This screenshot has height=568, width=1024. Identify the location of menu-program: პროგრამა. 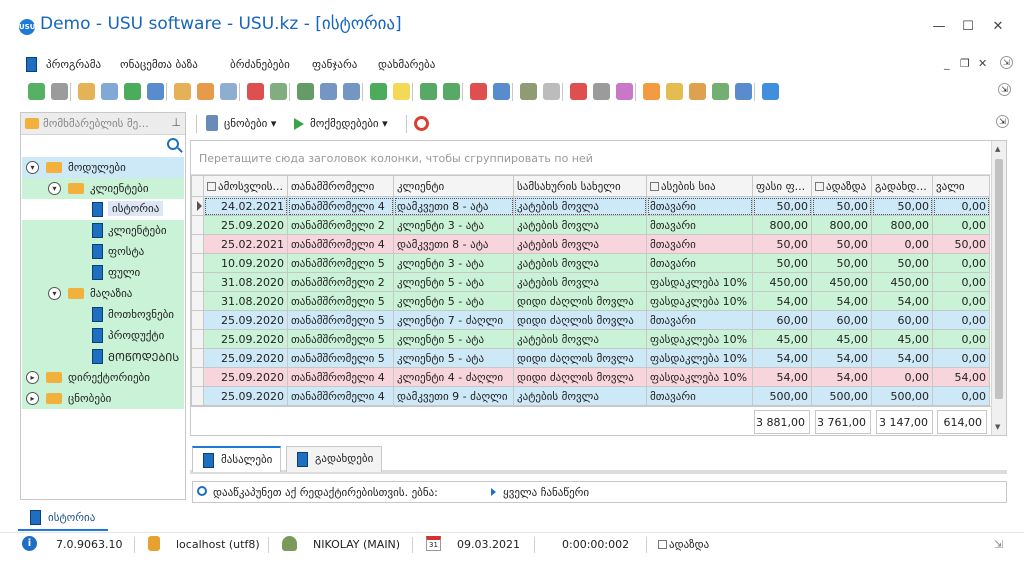
(73, 64).